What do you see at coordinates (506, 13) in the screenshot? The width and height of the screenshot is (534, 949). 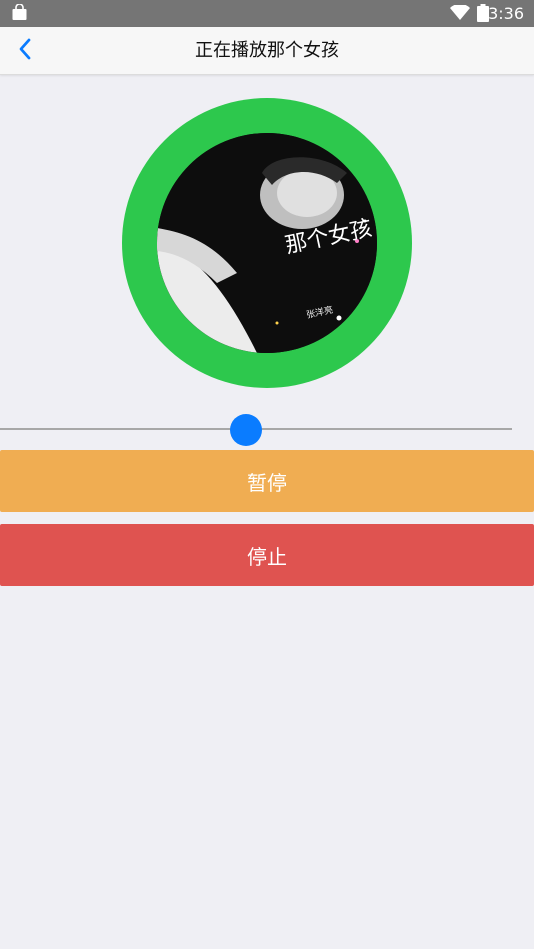 I see `status-time: 3:36` at bounding box center [506, 13].